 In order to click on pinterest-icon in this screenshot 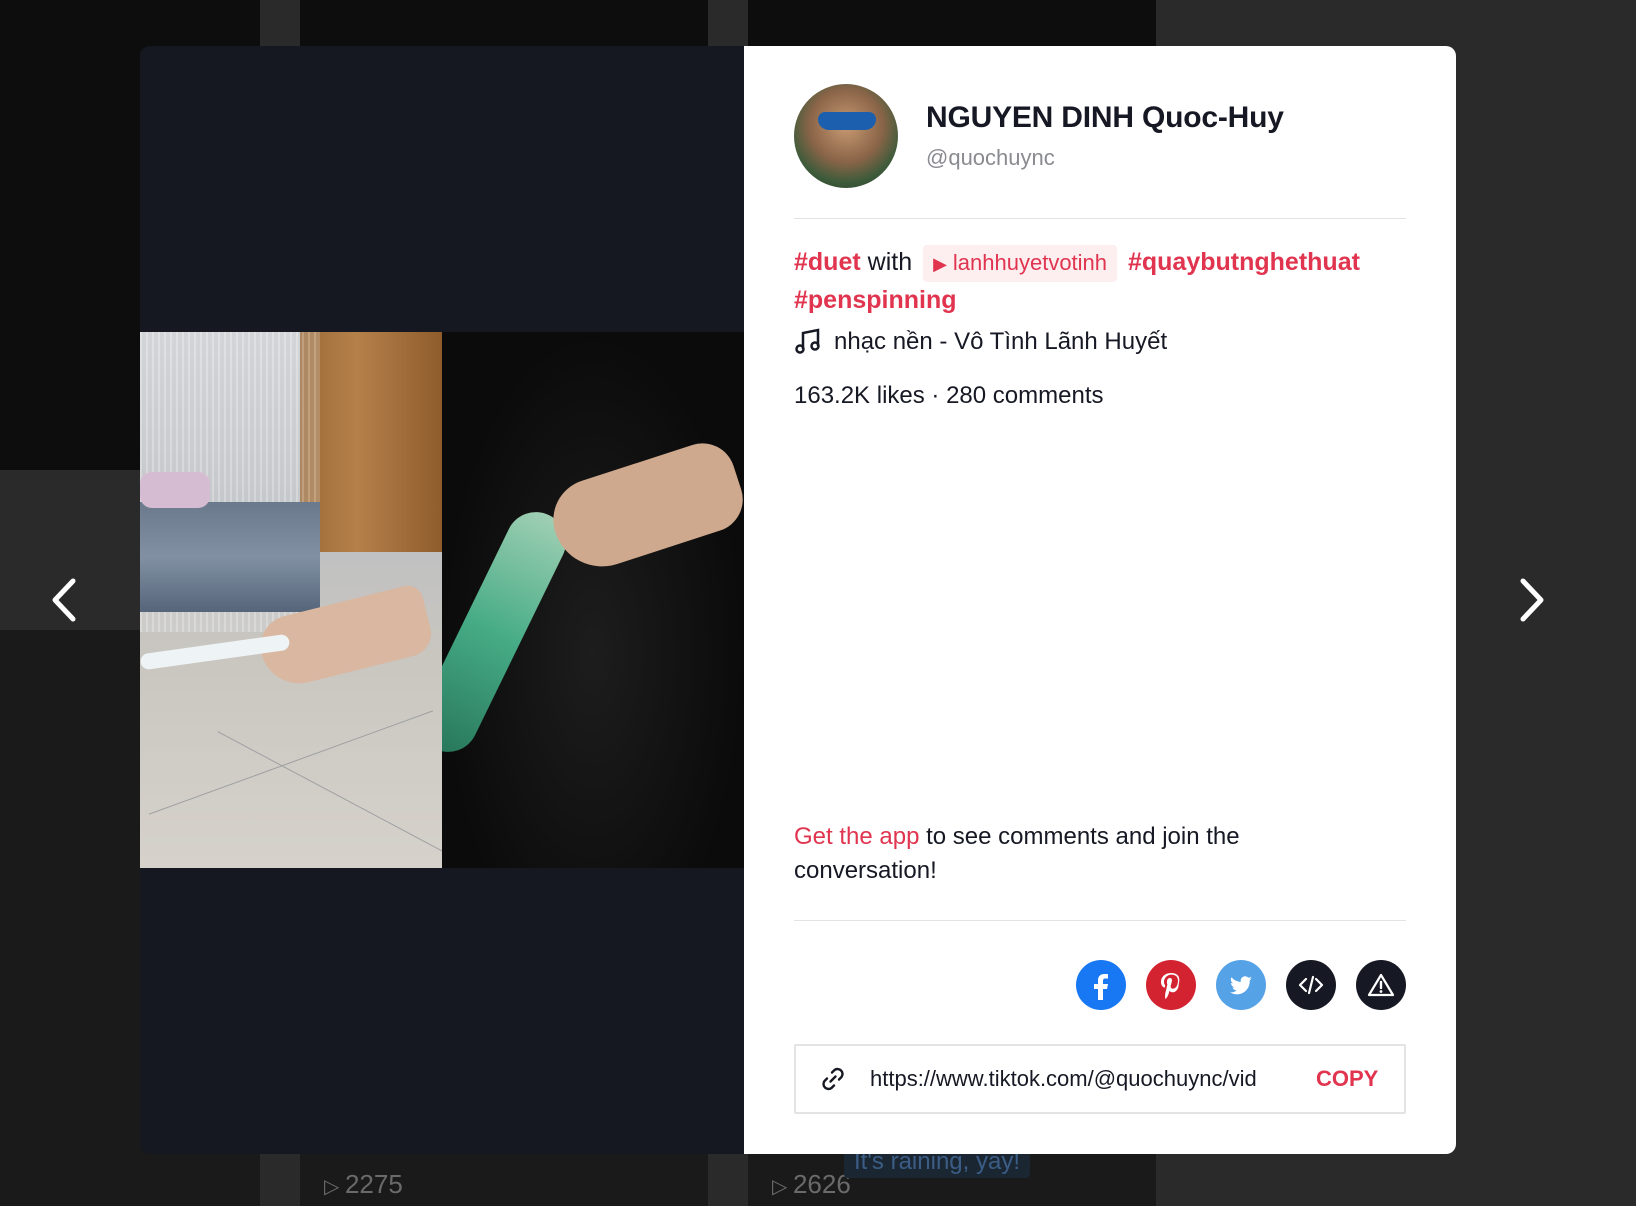, I will do `click(1170, 986)`.